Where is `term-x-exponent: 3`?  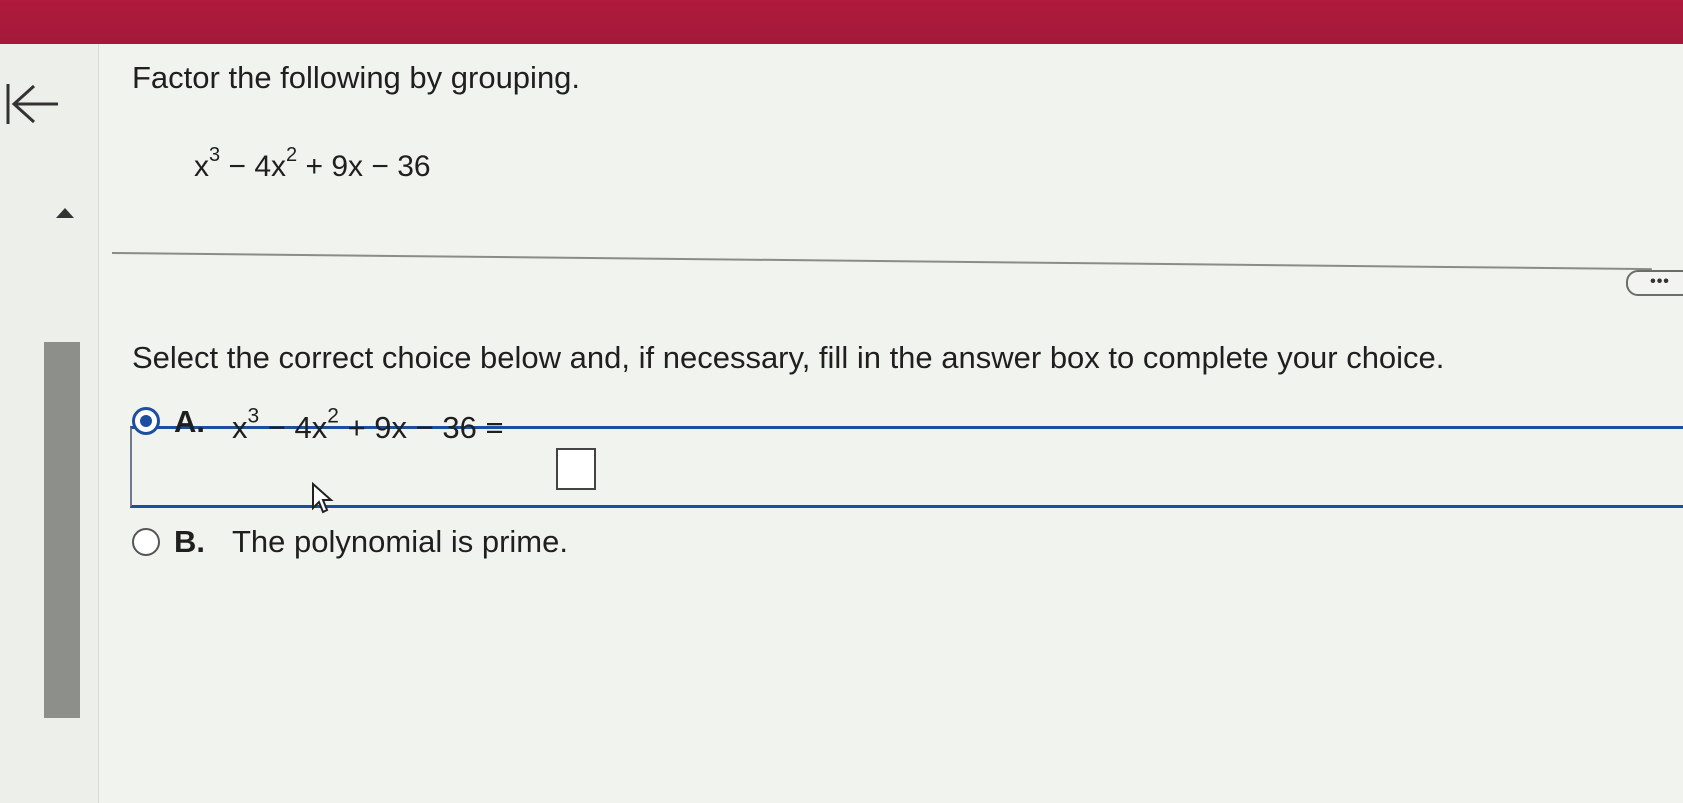
term-x-exponent: 3 is located at coordinates (215, 155).